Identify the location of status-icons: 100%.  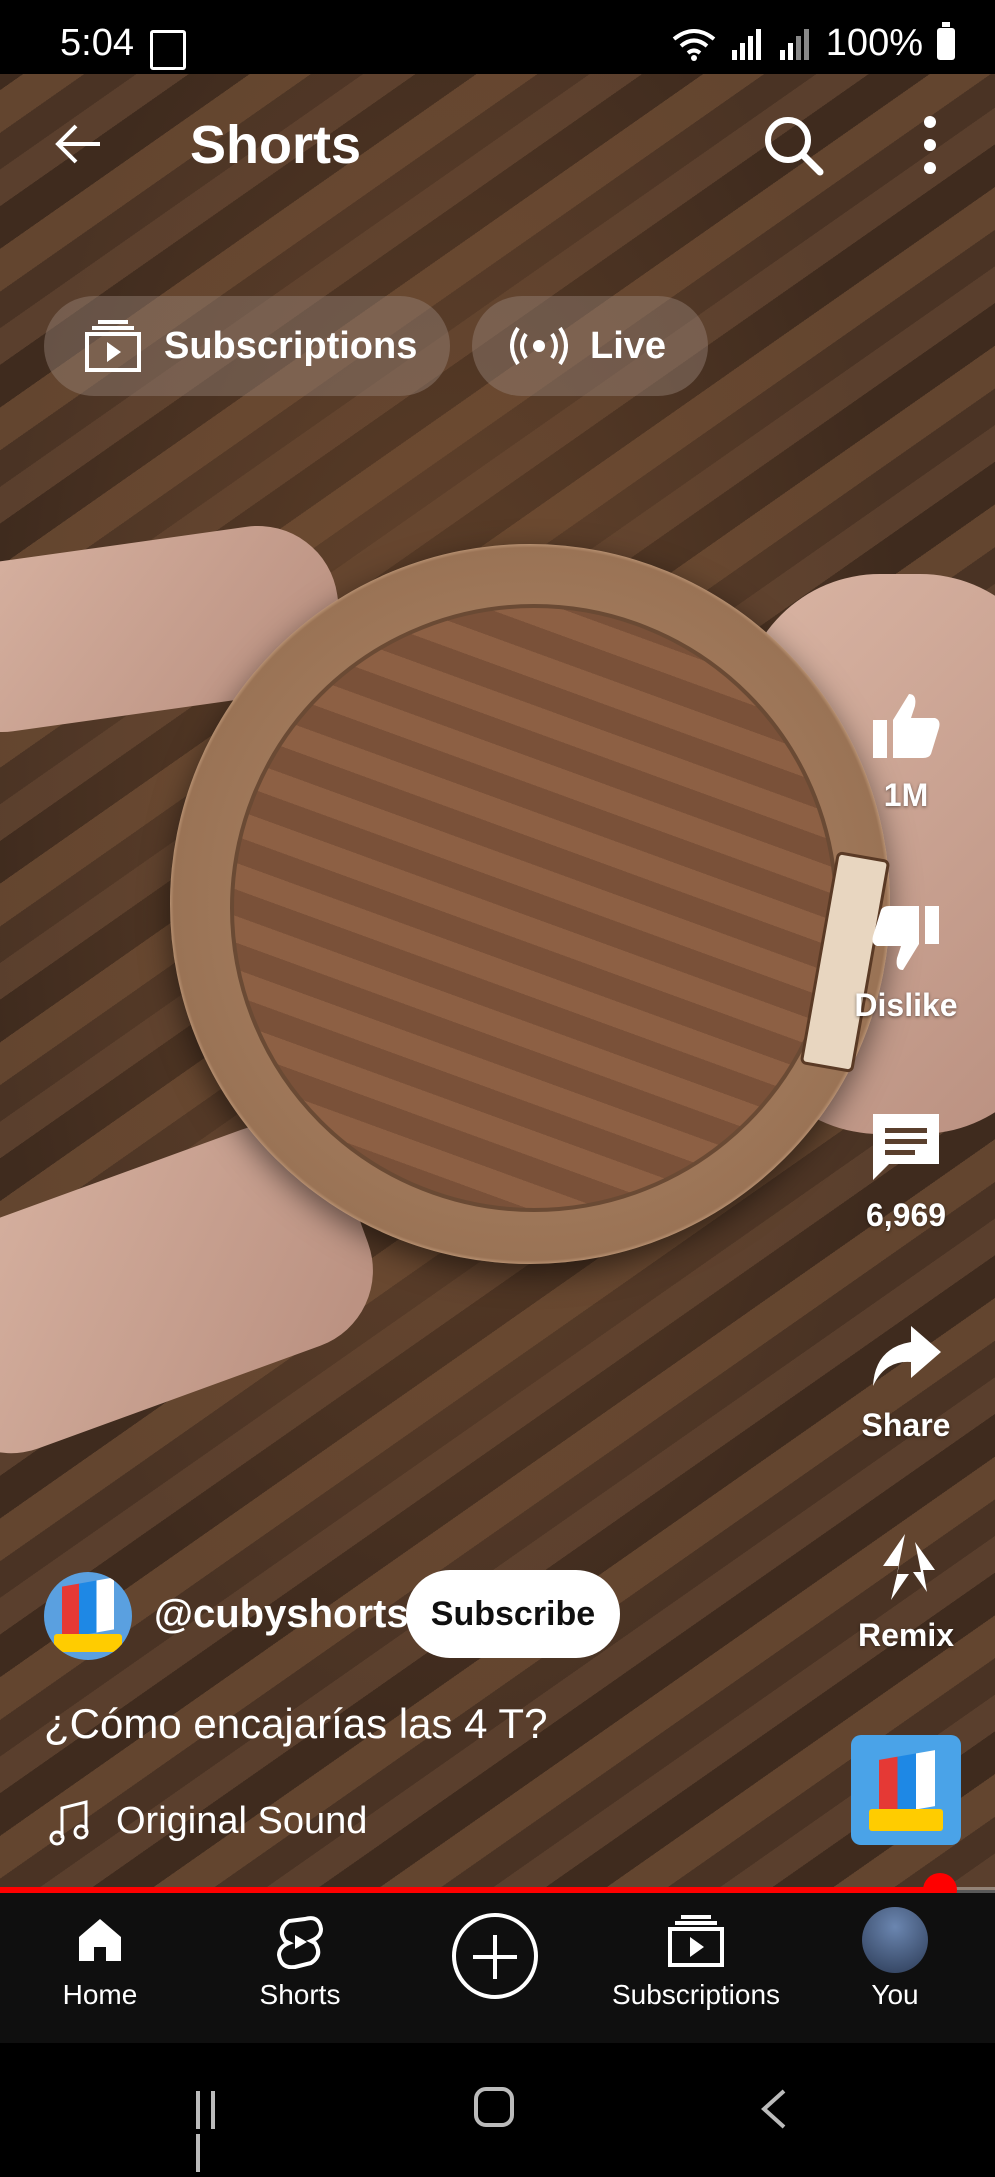
(813, 43).